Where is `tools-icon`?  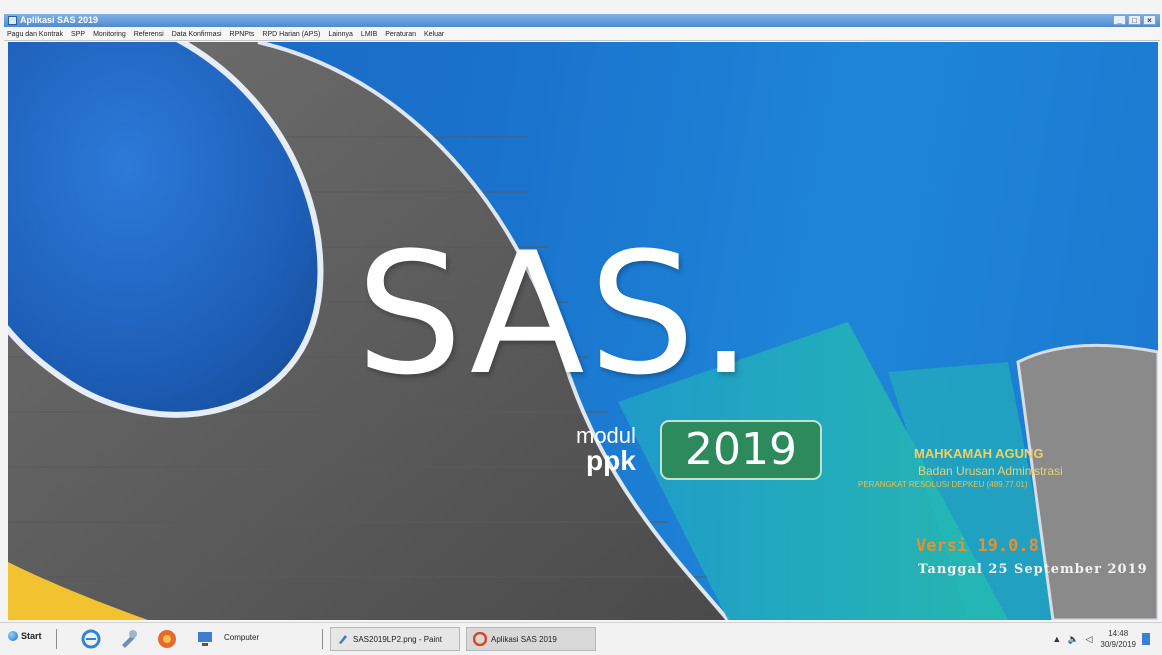
tools-icon is located at coordinates (129, 639).